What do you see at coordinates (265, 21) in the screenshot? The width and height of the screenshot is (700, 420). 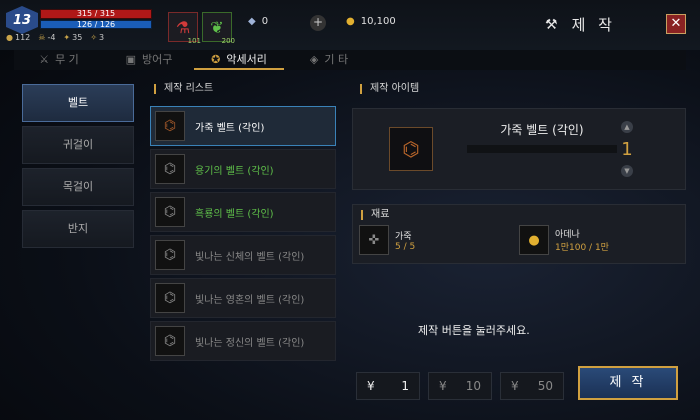 I see `crystal-value: 0` at bounding box center [265, 21].